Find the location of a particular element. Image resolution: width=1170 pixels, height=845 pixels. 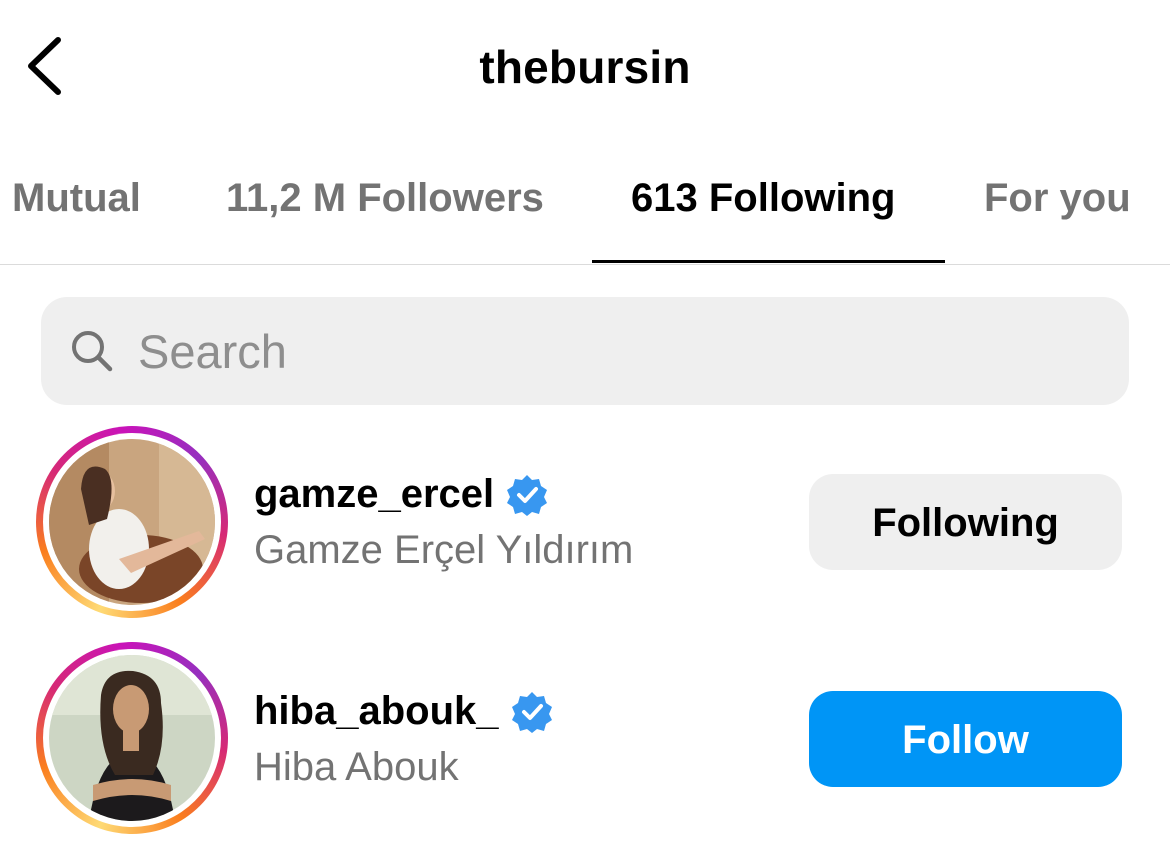

username: hiba_abouk_ is located at coordinates (376, 711).